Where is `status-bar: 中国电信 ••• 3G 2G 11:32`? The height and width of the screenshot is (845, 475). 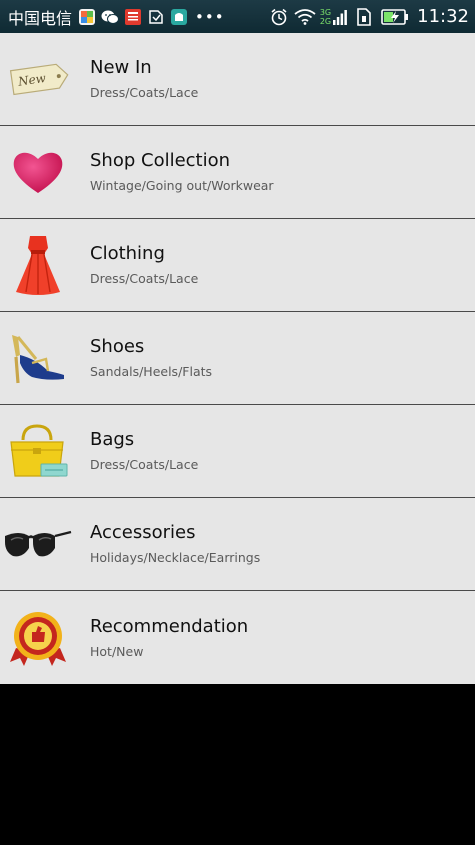
status-bar: 中国电信 ••• 3G 2G 11:32 is located at coordinates (237, 16).